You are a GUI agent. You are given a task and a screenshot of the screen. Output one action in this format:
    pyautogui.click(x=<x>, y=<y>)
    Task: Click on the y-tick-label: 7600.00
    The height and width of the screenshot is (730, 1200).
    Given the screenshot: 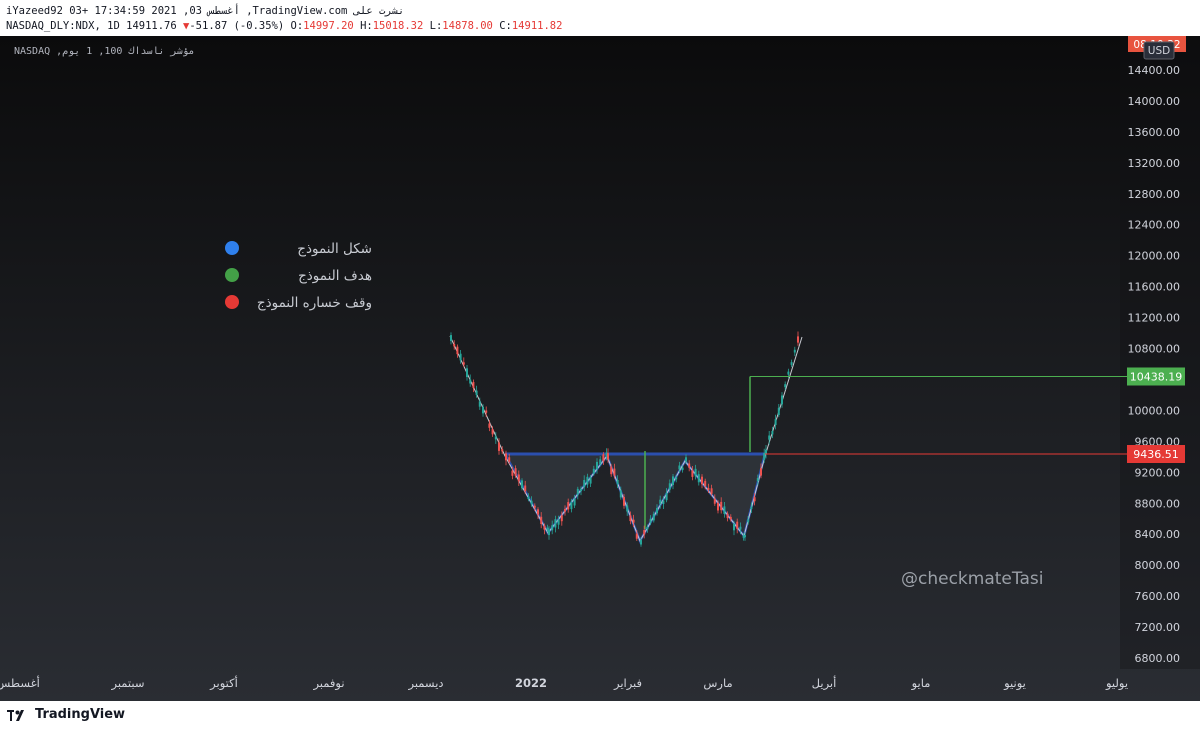 What is the action you would take?
    pyautogui.click(x=1158, y=596)
    